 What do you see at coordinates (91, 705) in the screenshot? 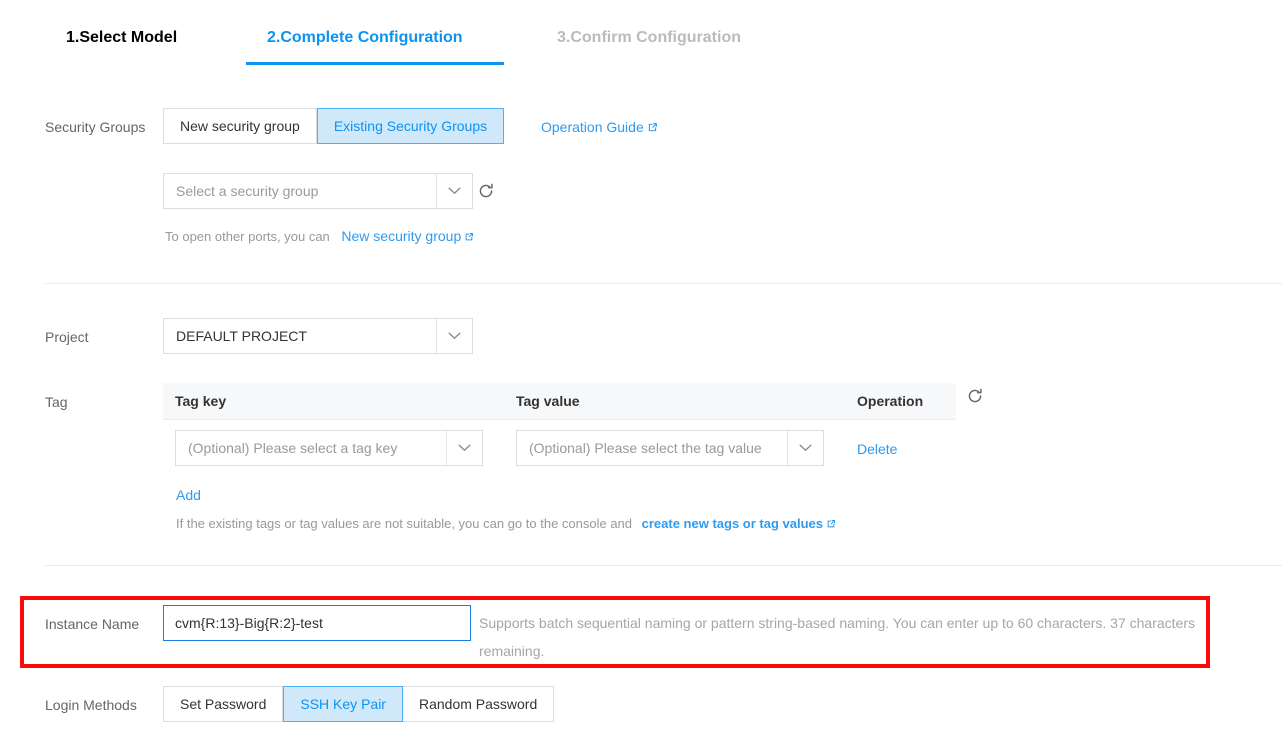
I see `login-methods-label: Login Methods` at bounding box center [91, 705].